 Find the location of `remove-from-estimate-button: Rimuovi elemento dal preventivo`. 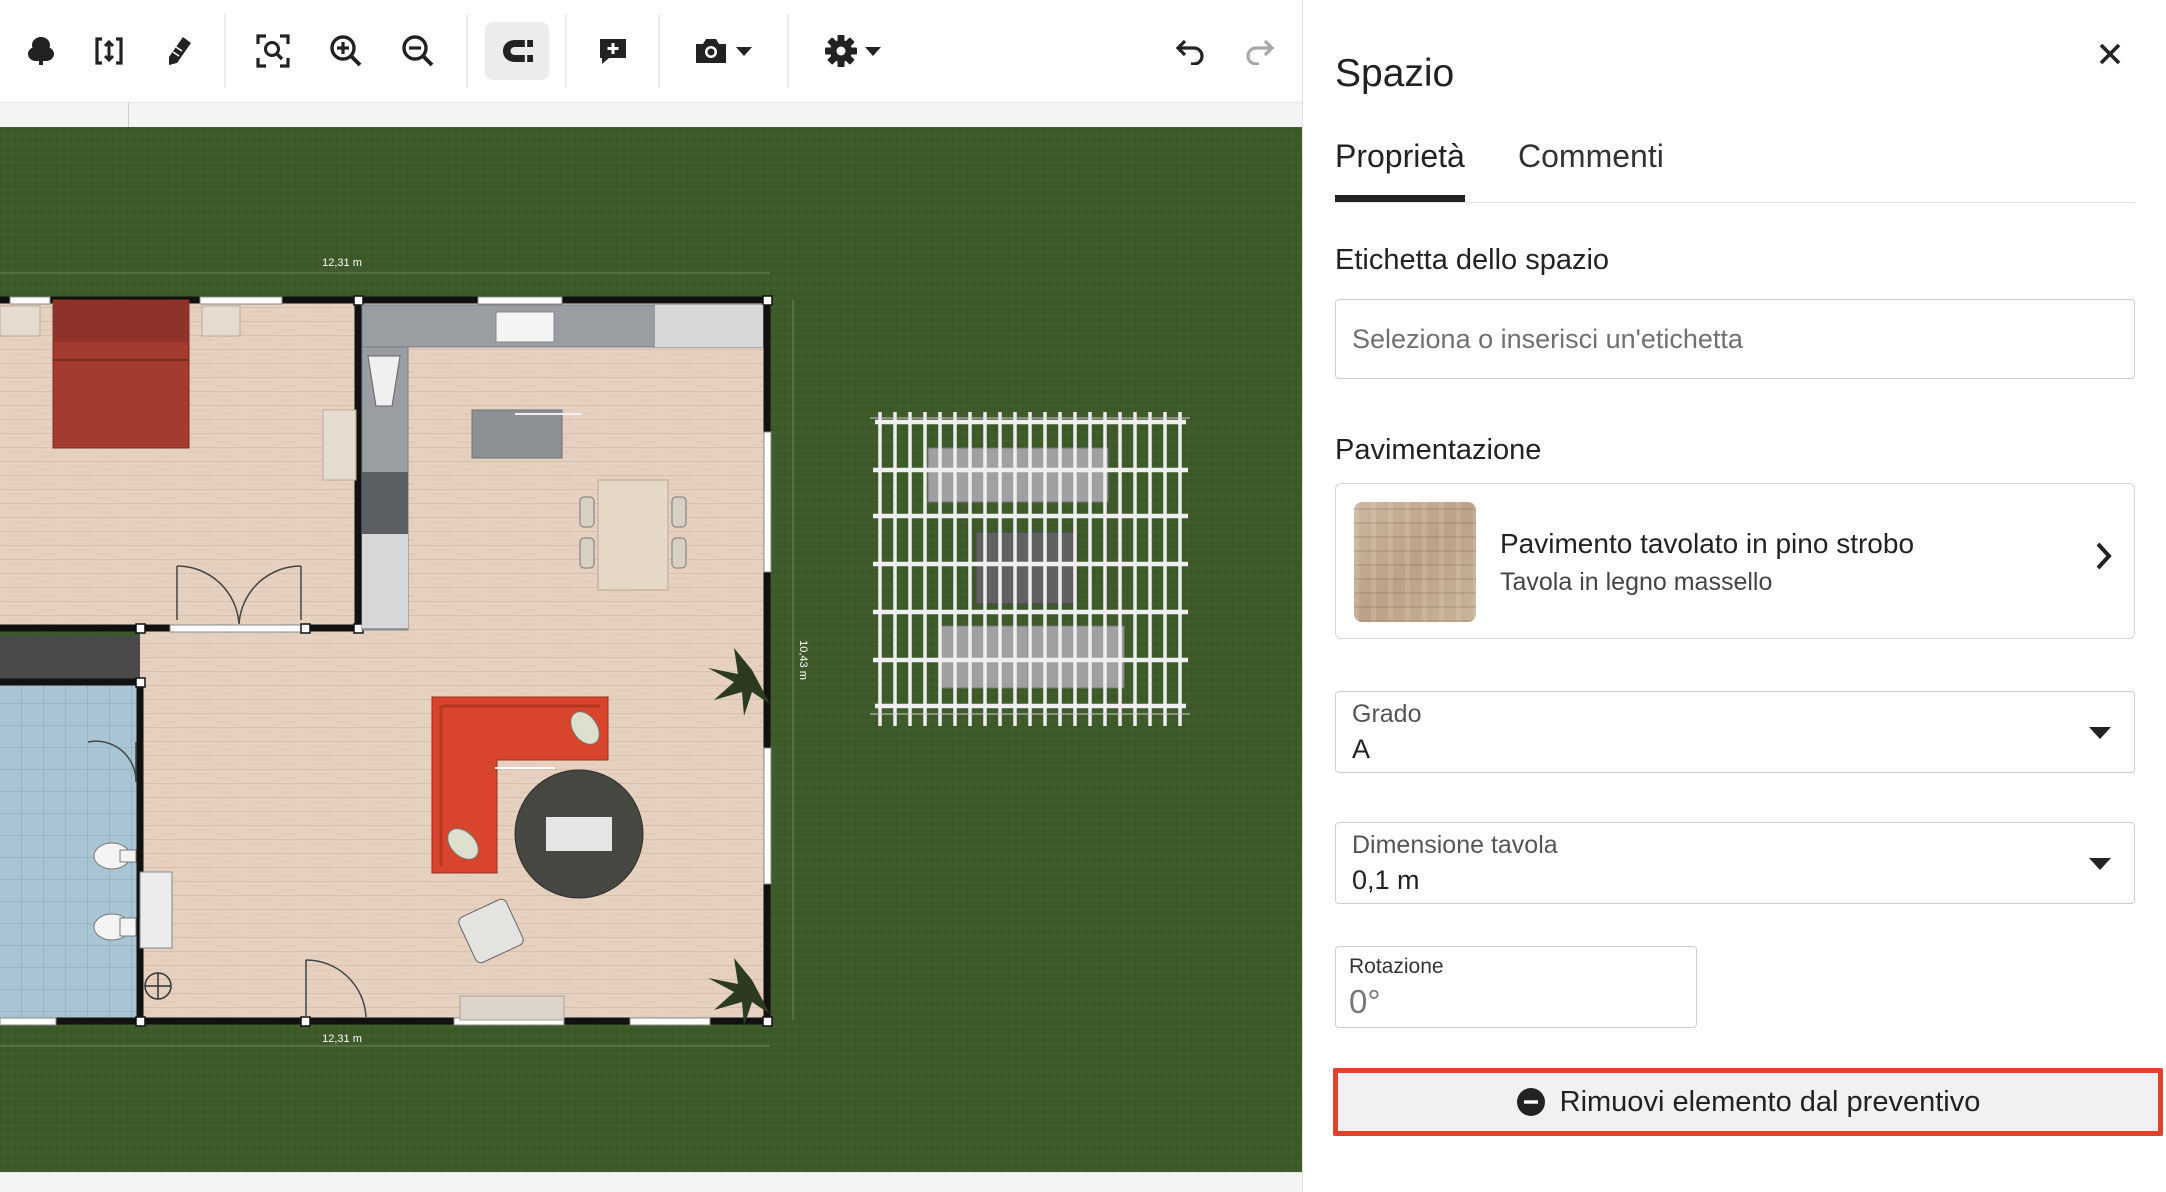

remove-from-estimate-button: Rimuovi elemento dal preventivo is located at coordinates (1748, 1102).